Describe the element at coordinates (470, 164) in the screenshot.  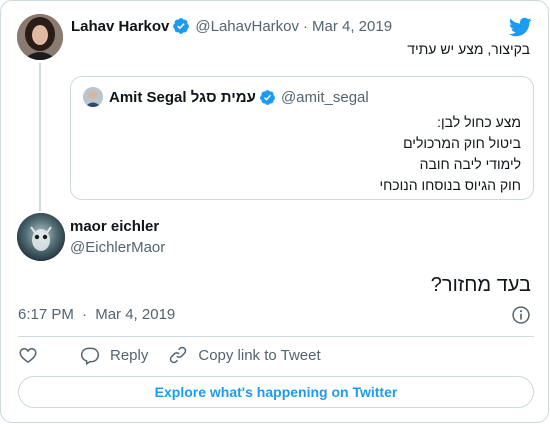
I see `quoted-line: לימודי ליבה חובה` at that location.